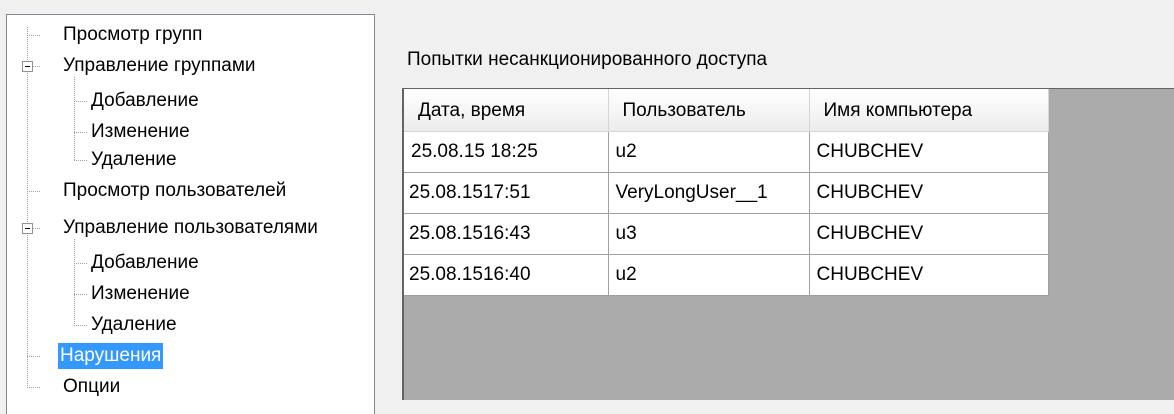 Image resolution: width=1174 pixels, height=414 pixels. Describe the element at coordinates (709, 234) in the screenshot. I see `cell-user: u3` at that location.